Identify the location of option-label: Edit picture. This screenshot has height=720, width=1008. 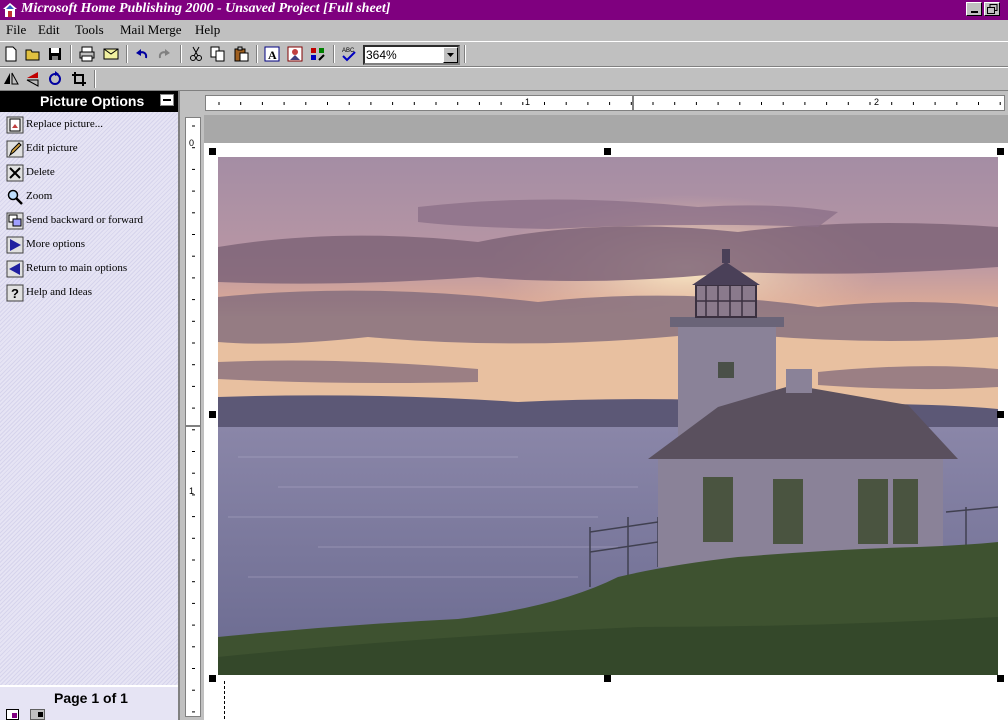
(52, 148).